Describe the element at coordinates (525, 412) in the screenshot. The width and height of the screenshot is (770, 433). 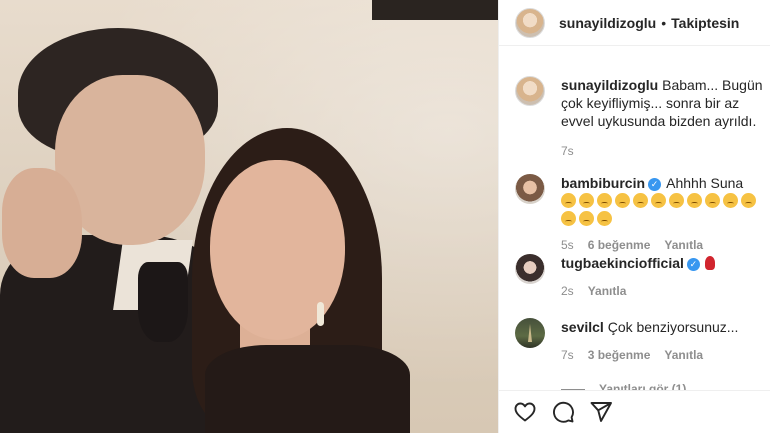
I see `heart-icon` at that location.